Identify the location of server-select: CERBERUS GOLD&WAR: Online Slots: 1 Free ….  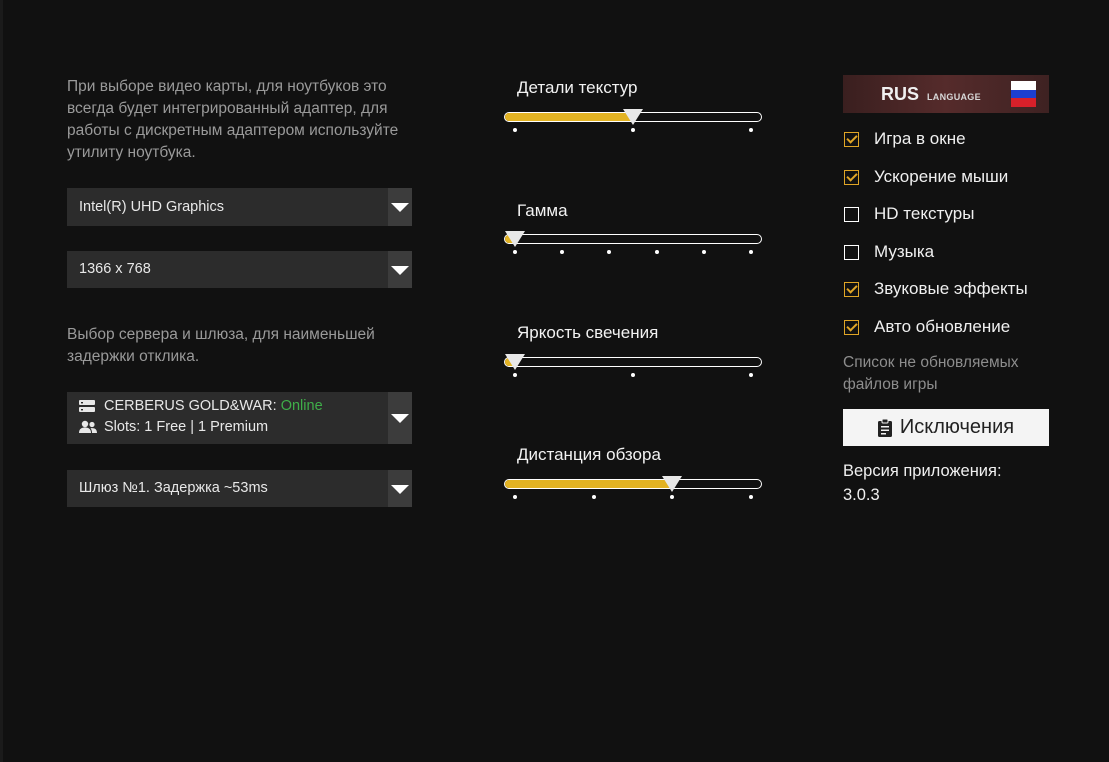
(239, 418).